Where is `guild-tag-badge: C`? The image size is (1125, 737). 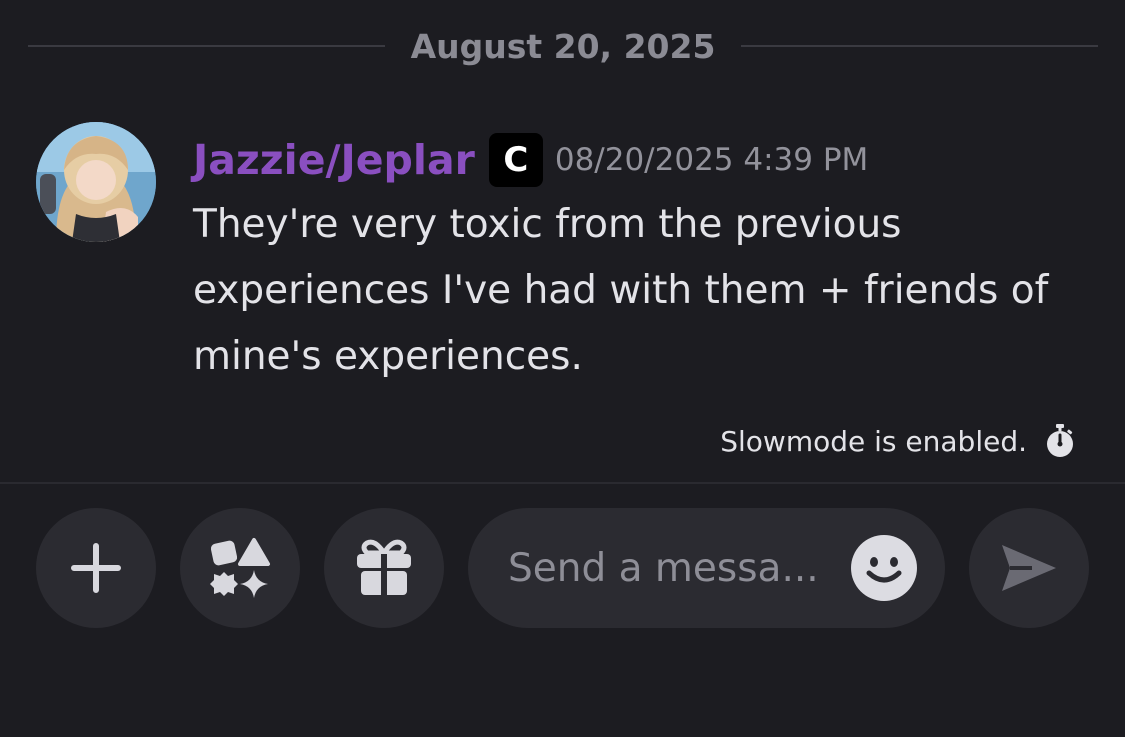
guild-tag-badge: C is located at coordinates (515, 160).